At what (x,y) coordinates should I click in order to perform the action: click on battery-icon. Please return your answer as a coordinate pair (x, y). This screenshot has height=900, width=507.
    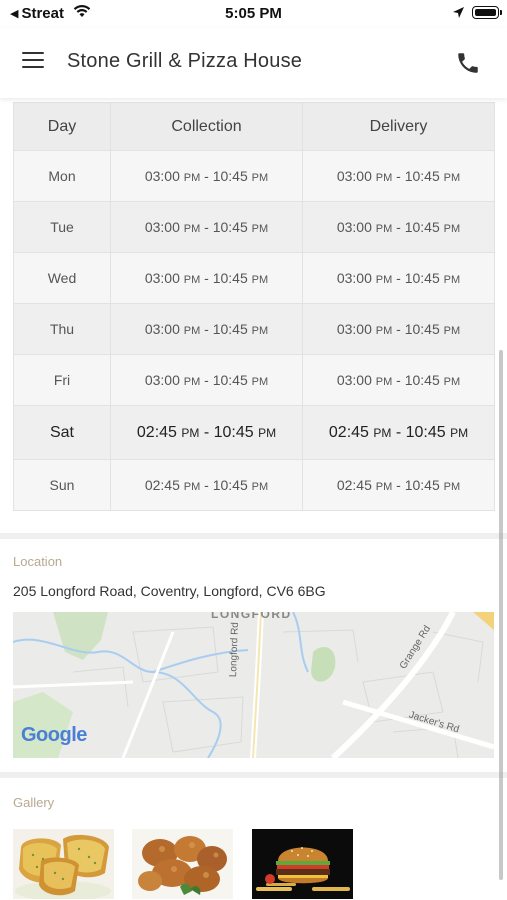
    Looking at the image, I should click on (487, 12).